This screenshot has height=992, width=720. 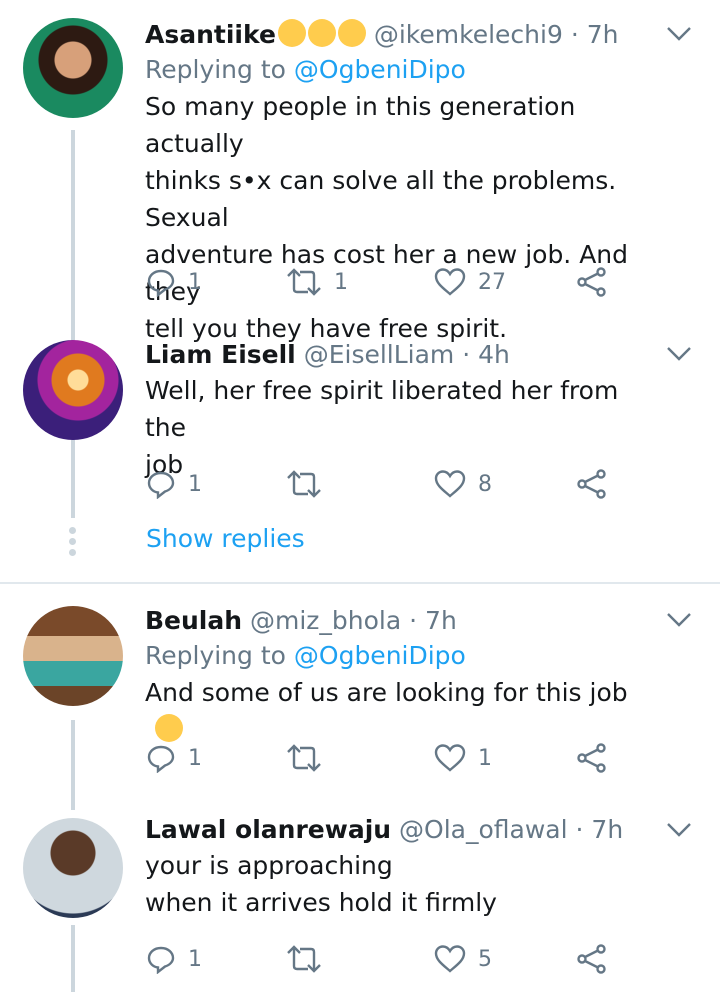 What do you see at coordinates (483, 829) in the screenshot?
I see `user-handle: @Ola_oflawal` at bounding box center [483, 829].